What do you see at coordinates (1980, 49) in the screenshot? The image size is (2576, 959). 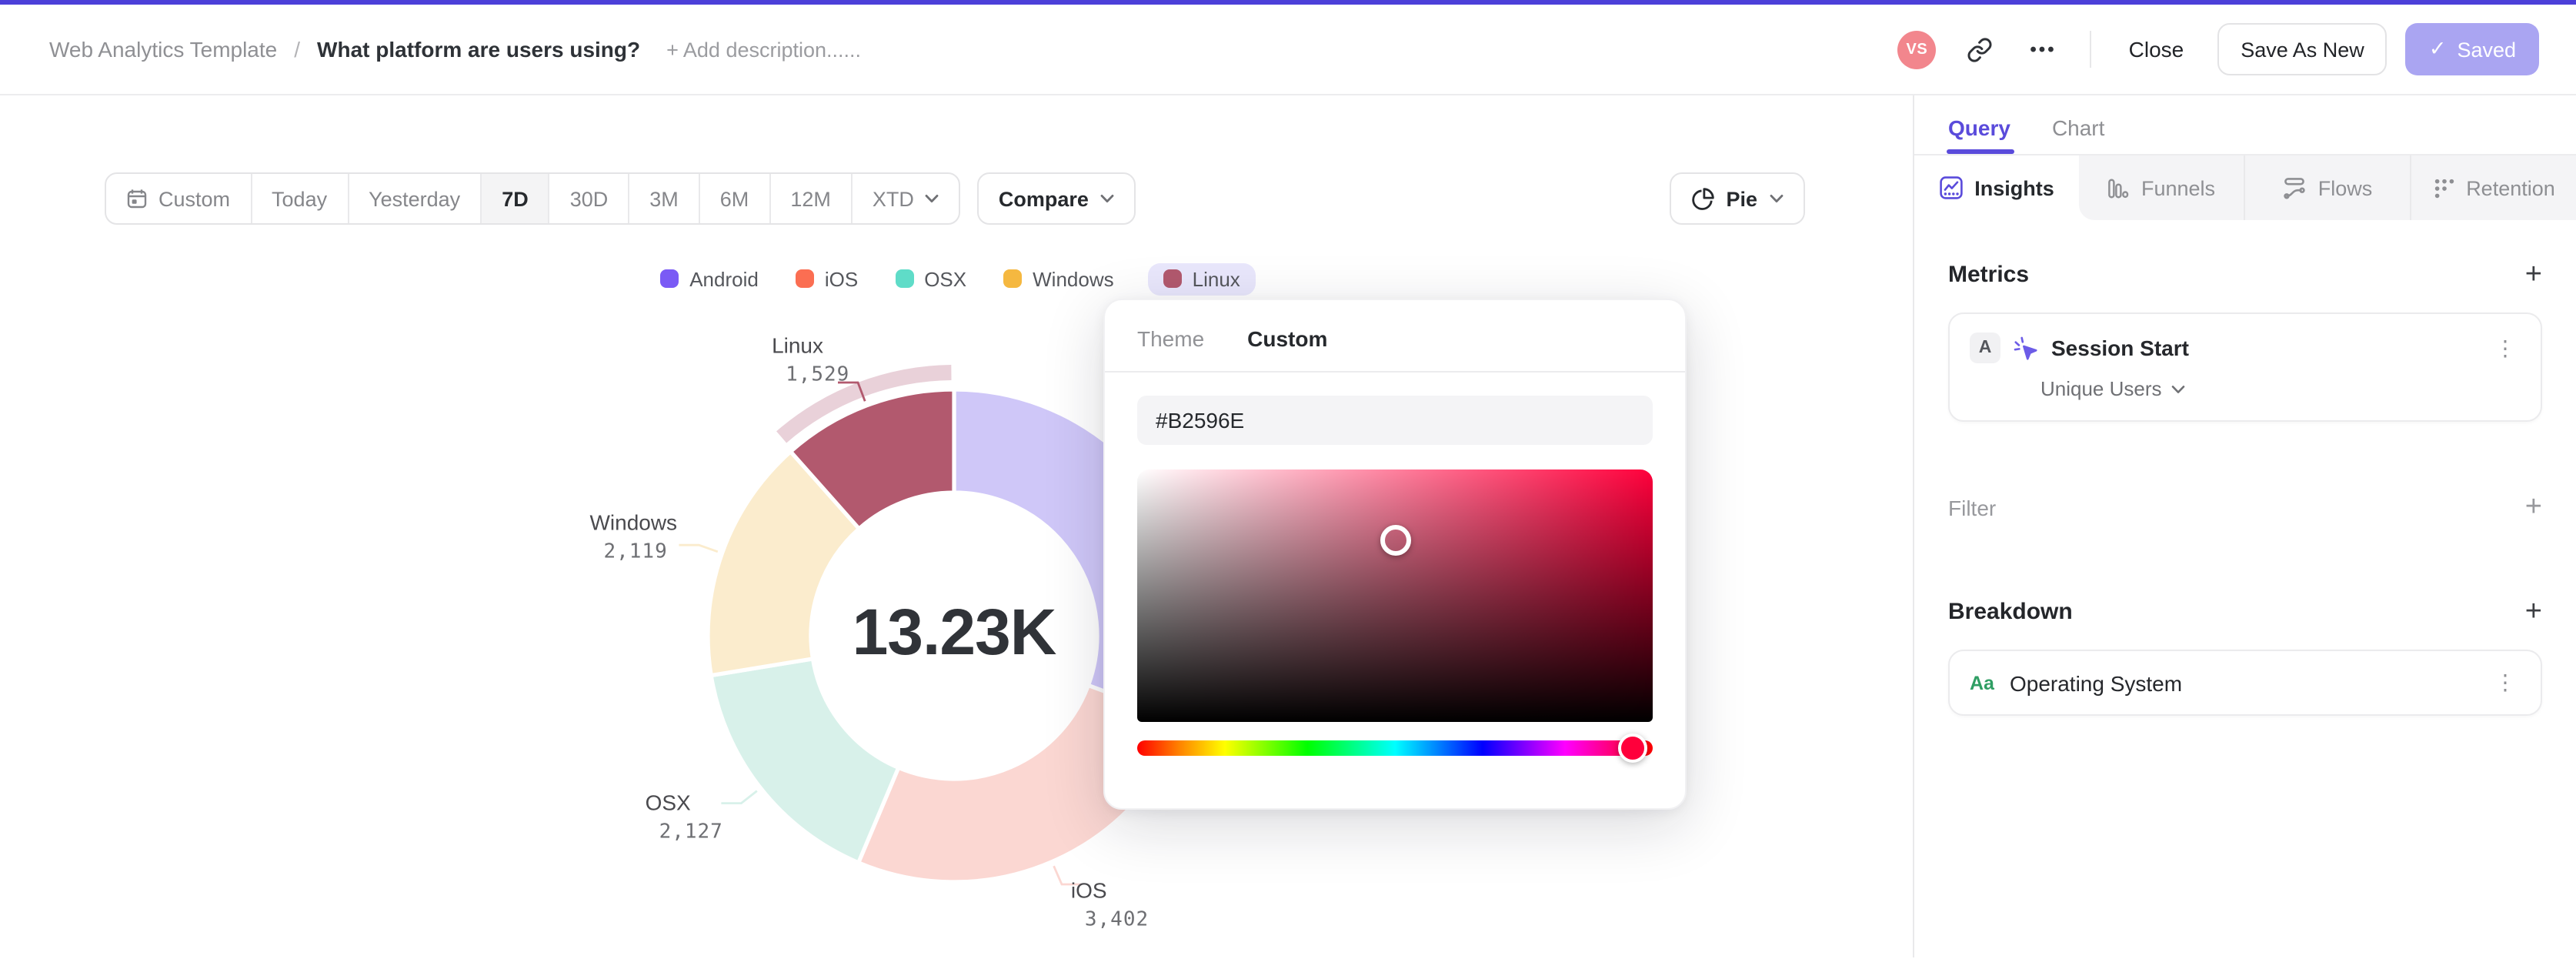 I see `share-link-icon` at bounding box center [1980, 49].